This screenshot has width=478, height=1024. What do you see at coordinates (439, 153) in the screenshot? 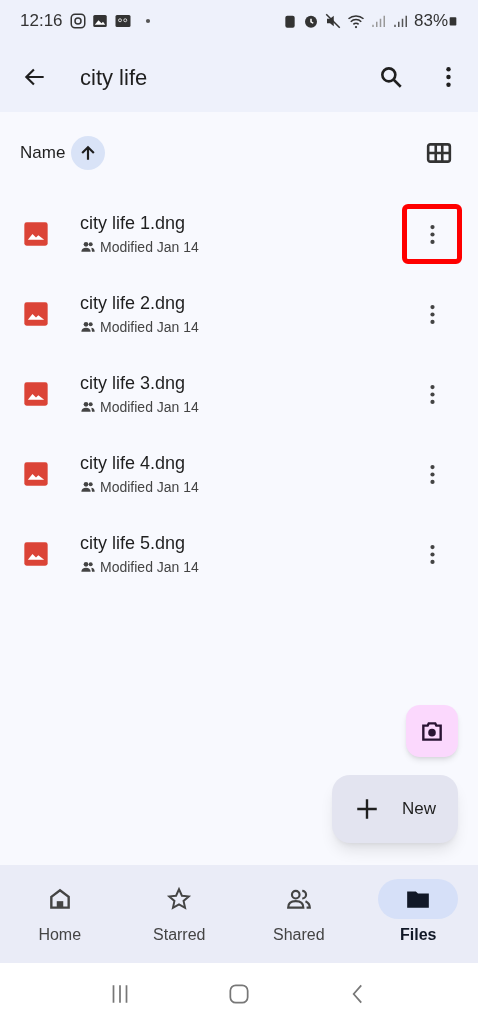
I see `grid-icon` at bounding box center [439, 153].